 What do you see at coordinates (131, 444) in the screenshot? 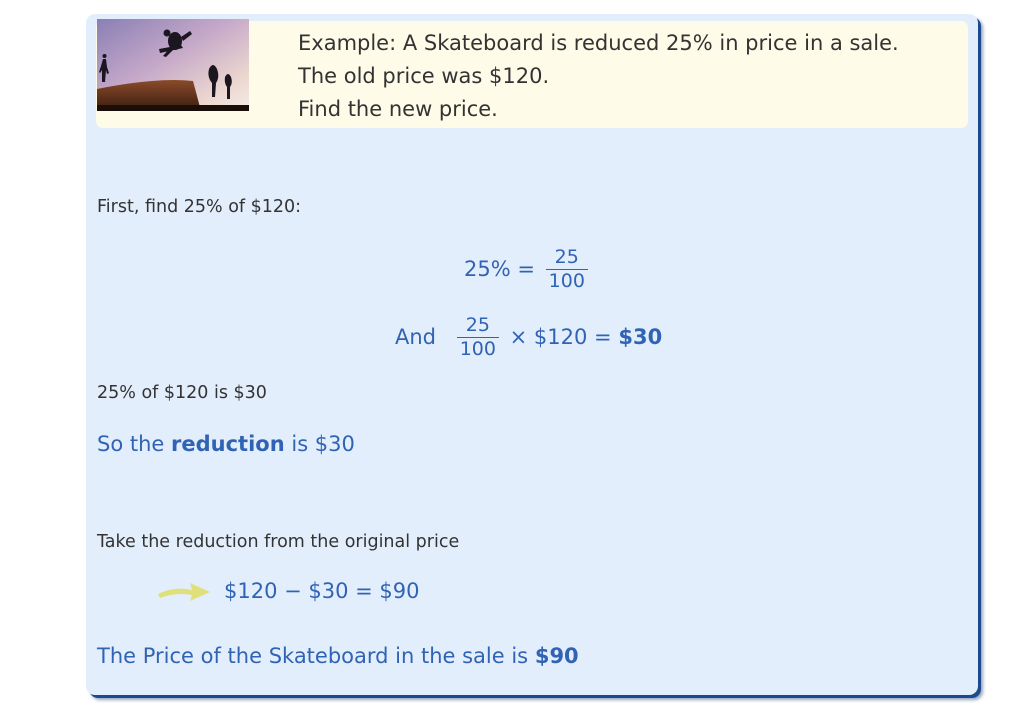
I see `reduction-prefix: So the` at bounding box center [131, 444].